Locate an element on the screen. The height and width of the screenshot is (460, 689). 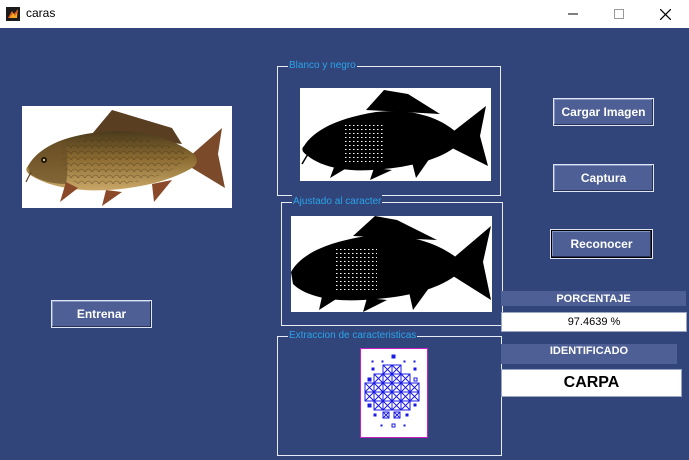
original-fish-image is located at coordinates (127, 157).